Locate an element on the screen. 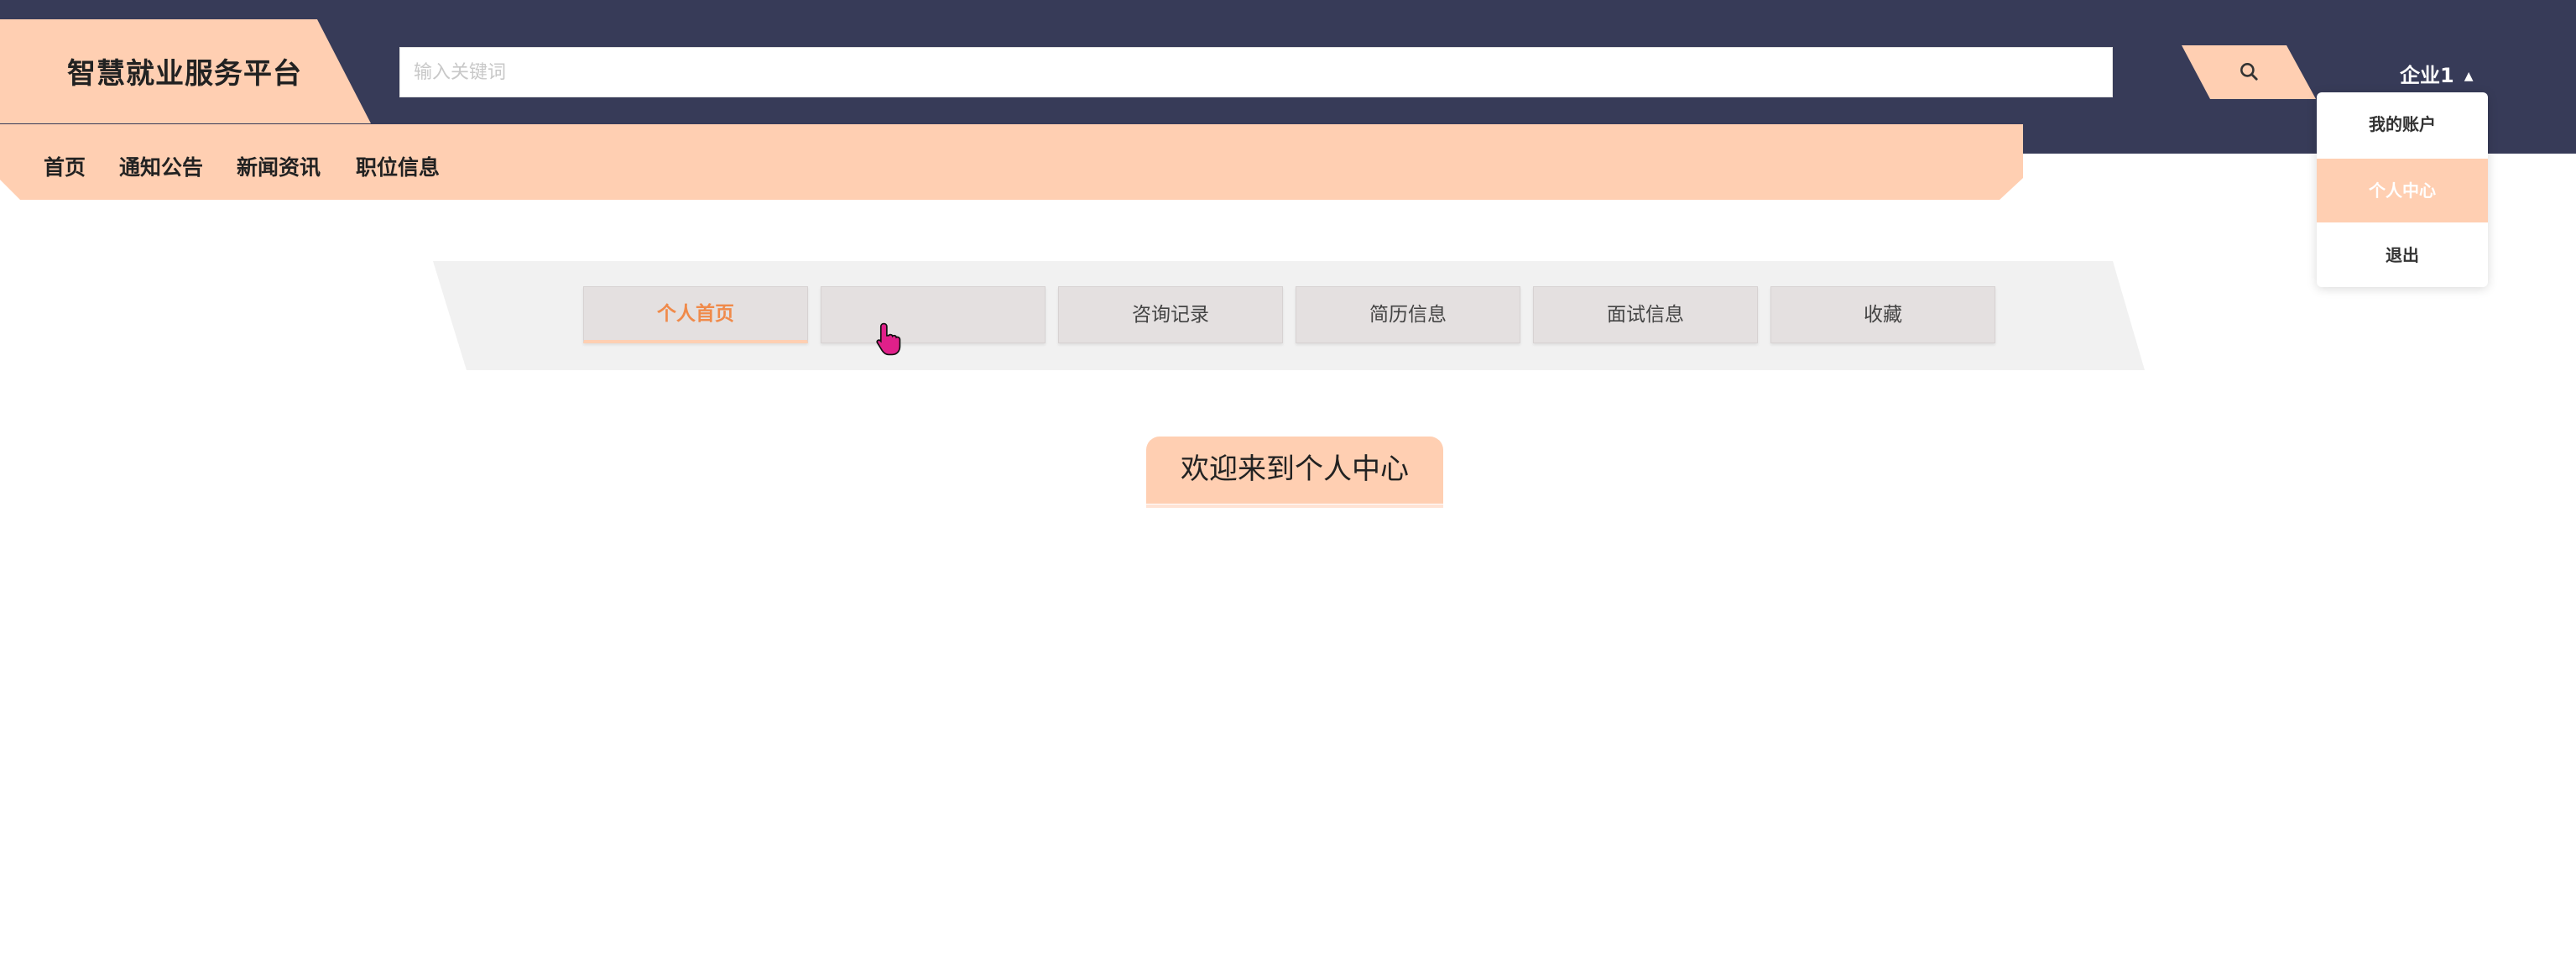 The width and height of the screenshot is (2576, 962). nav-item-news: 新闻资讯 is located at coordinates (279, 166).